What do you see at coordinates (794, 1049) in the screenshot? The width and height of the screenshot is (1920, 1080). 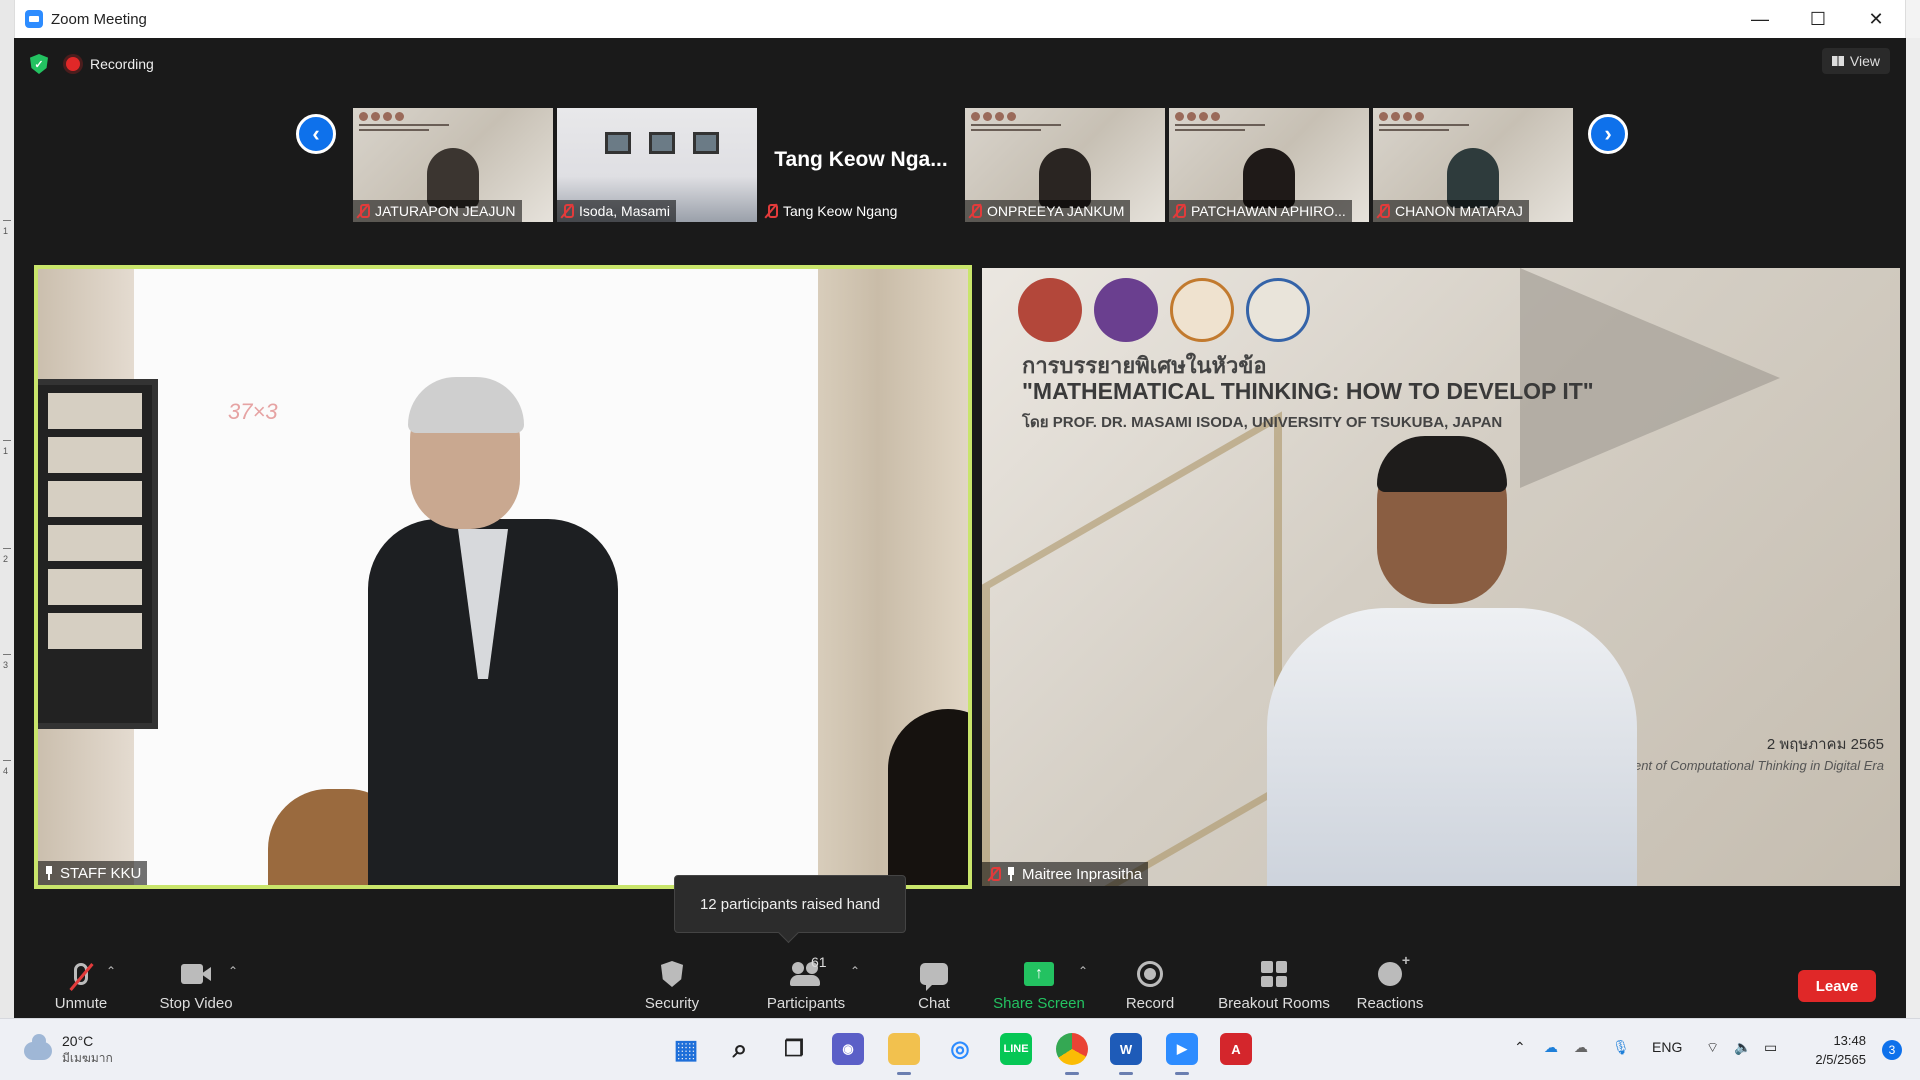 I see `task-view-icon: ❐` at bounding box center [794, 1049].